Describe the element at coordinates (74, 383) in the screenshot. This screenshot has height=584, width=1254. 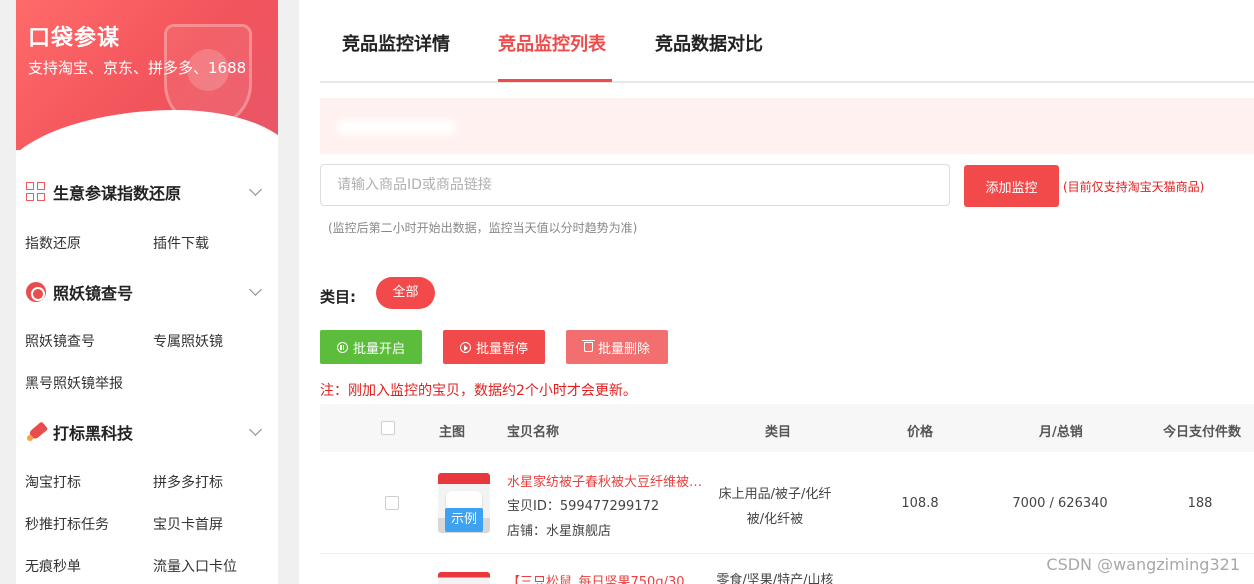
I see `sidebar-item-black-report: 黑号照妖镜举报` at that location.